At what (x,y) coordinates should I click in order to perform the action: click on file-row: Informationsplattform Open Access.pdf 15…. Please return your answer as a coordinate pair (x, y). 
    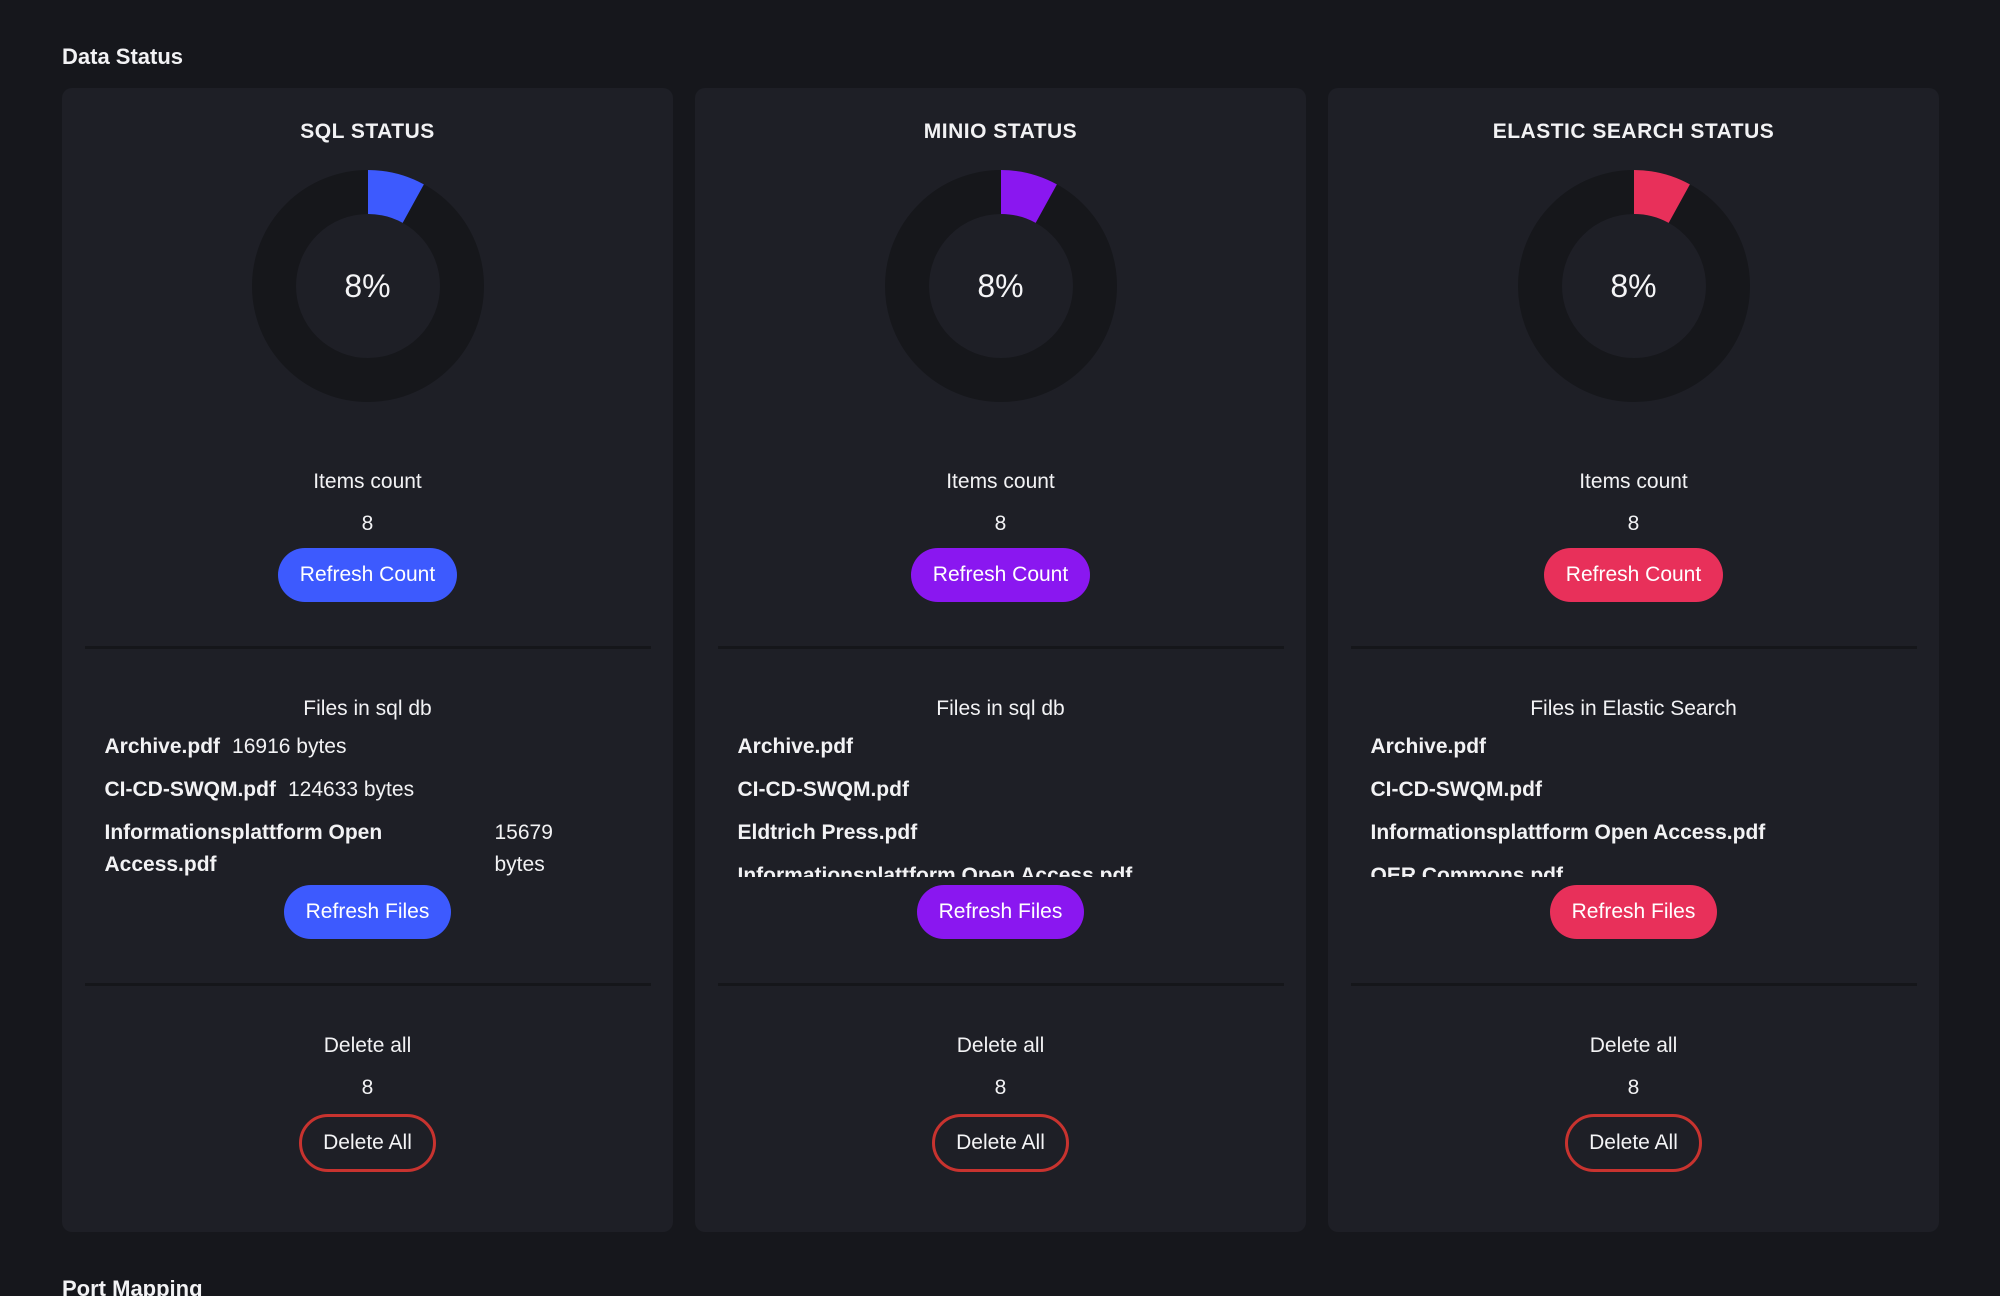
    Looking at the image, I should click on (368, 847).